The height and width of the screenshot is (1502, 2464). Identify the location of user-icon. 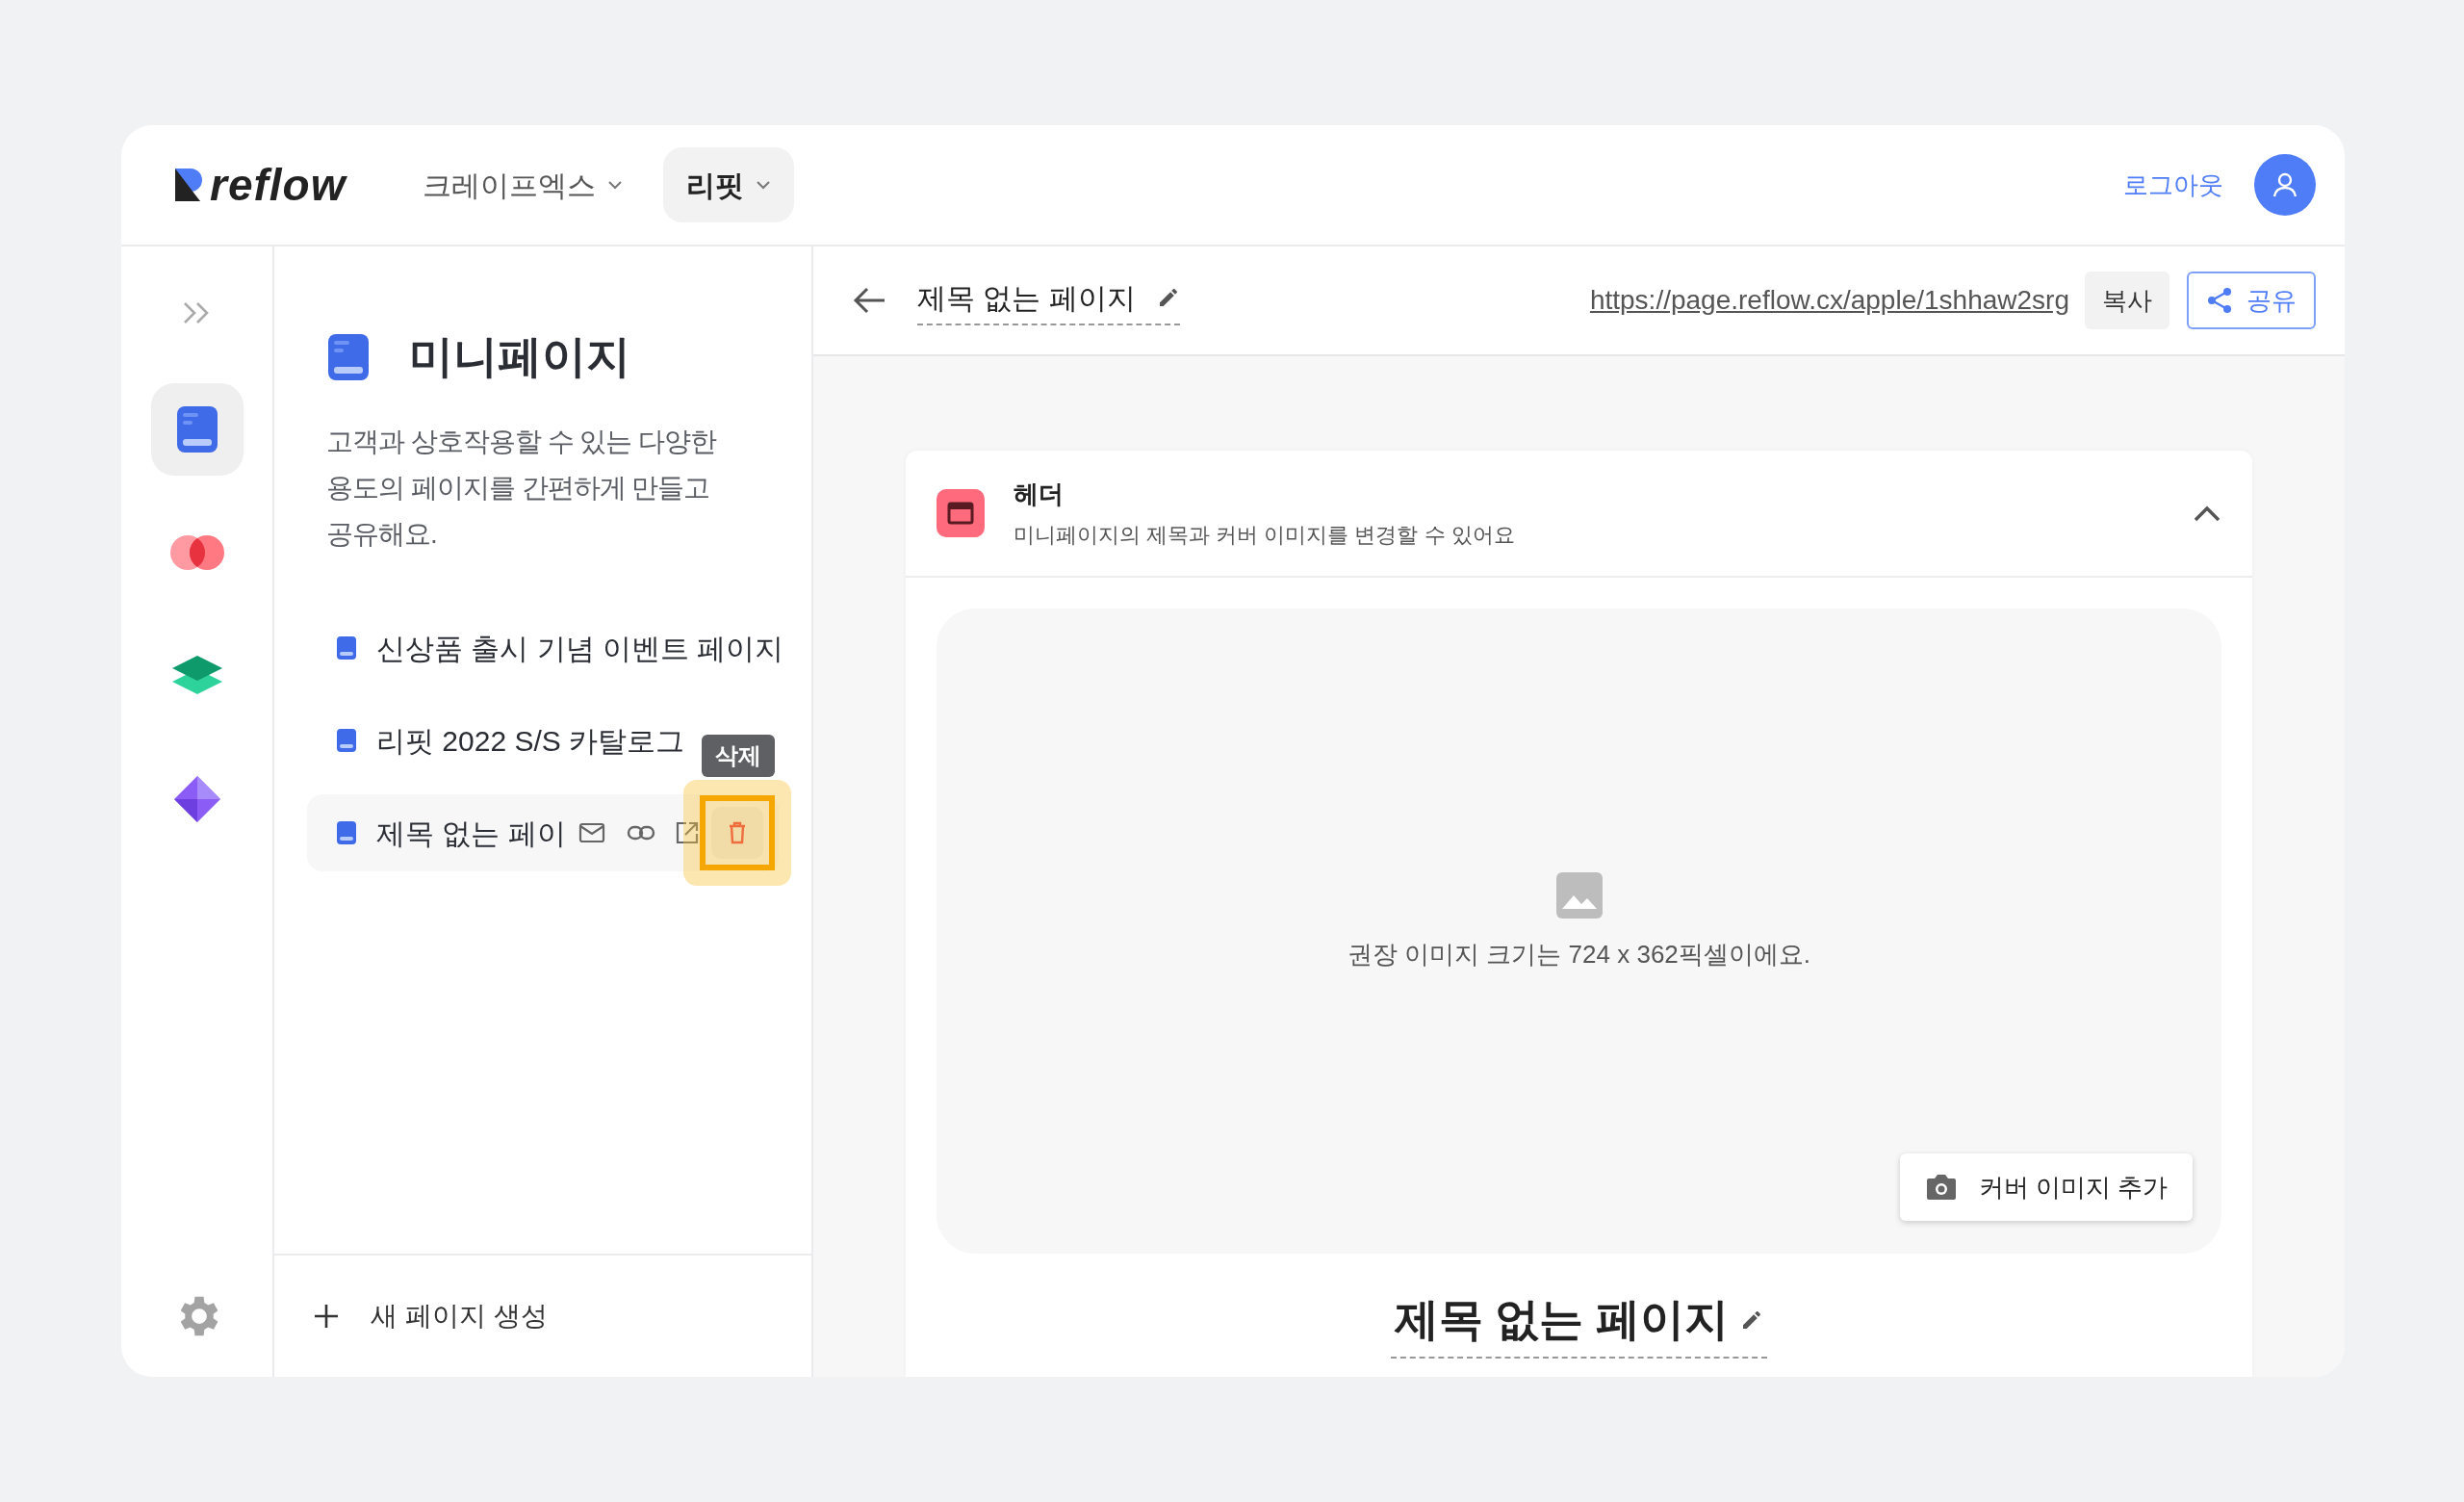
(2285, 184).